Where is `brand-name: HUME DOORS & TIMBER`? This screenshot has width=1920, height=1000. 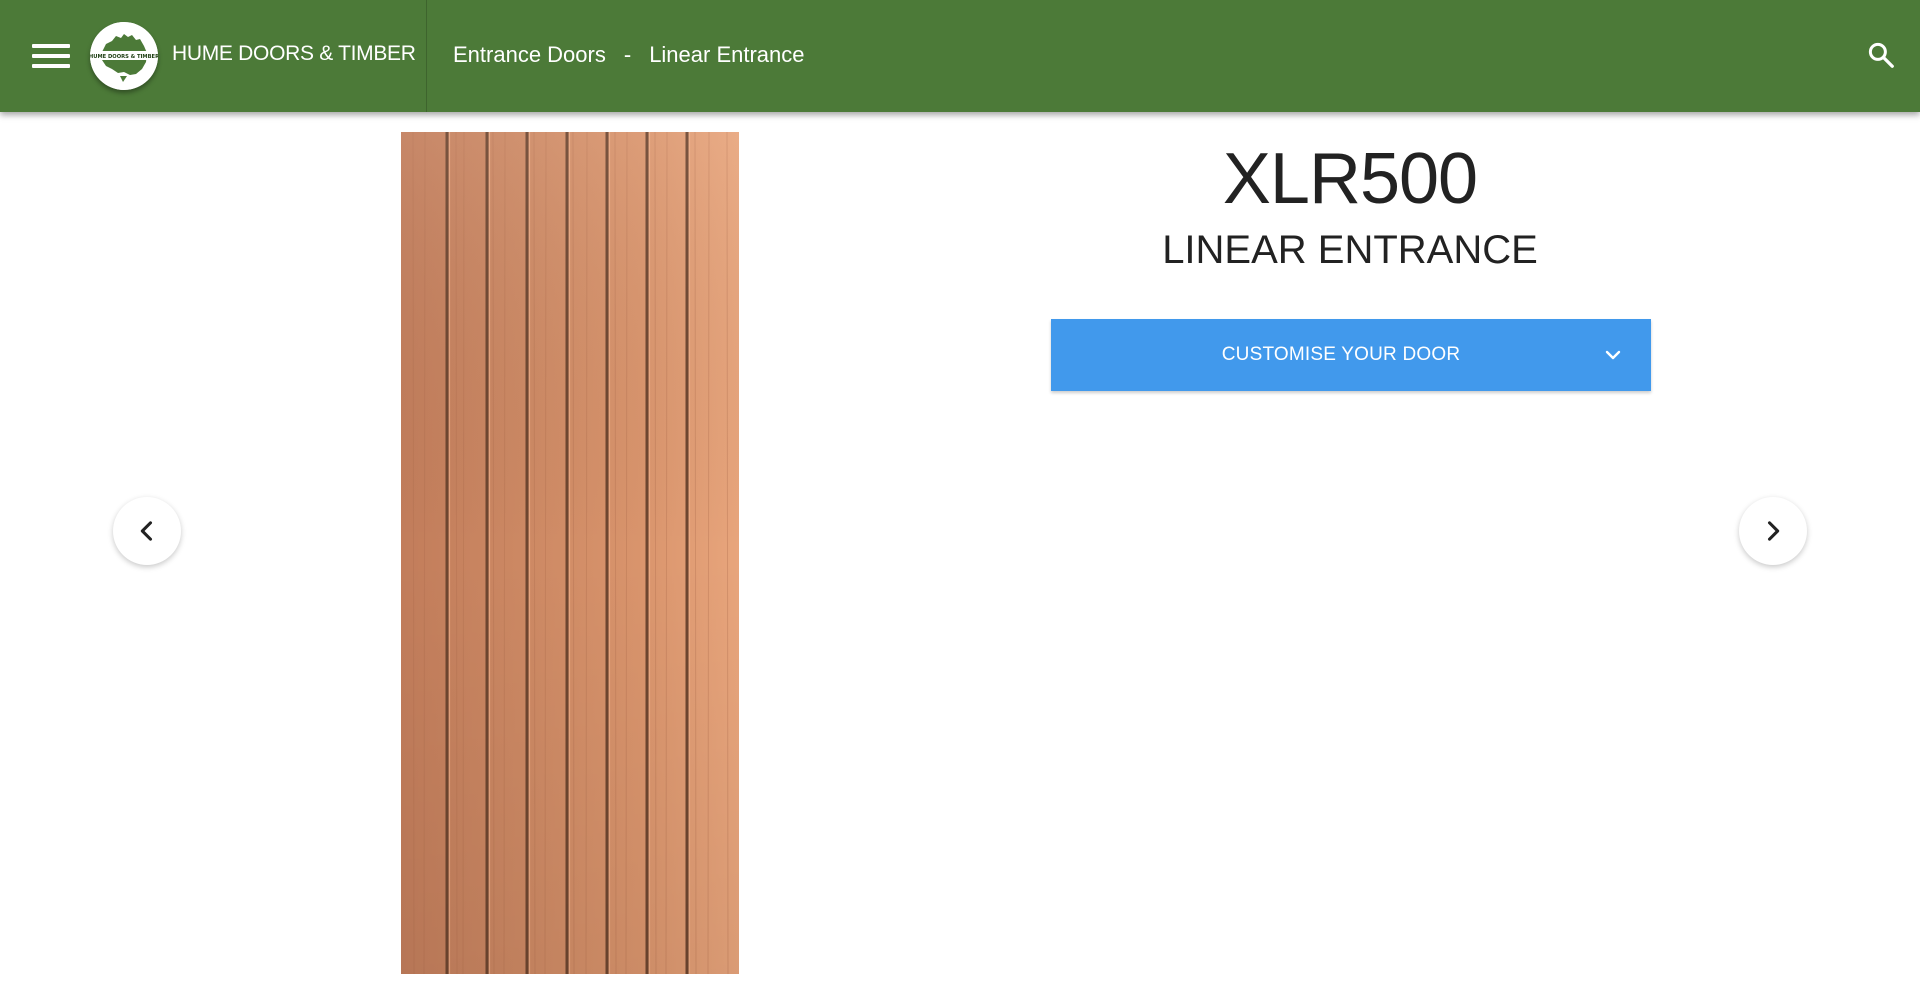
brand-name: HUME DOORS & TIMBER is located at coordinates (294, 54).